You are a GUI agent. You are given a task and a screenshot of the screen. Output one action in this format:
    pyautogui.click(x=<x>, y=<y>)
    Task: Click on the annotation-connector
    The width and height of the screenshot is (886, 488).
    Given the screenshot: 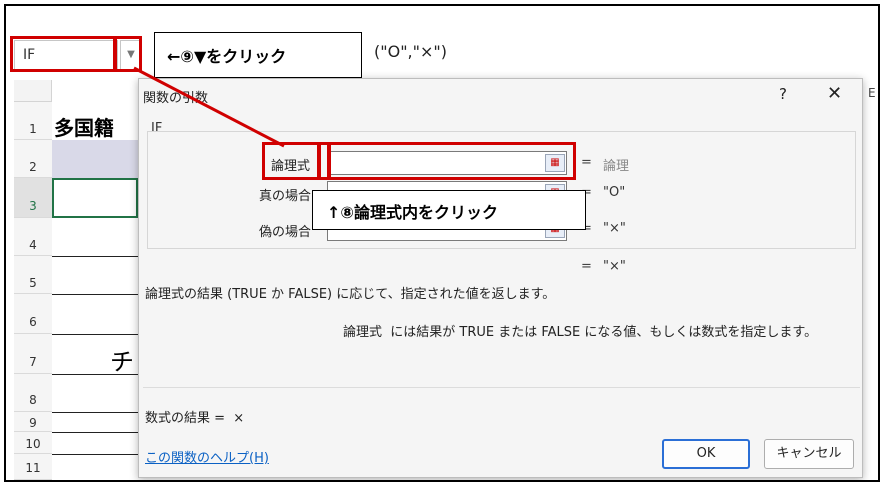 What is the action you would take?
    pyautogui.click(x=209, y=107)
    